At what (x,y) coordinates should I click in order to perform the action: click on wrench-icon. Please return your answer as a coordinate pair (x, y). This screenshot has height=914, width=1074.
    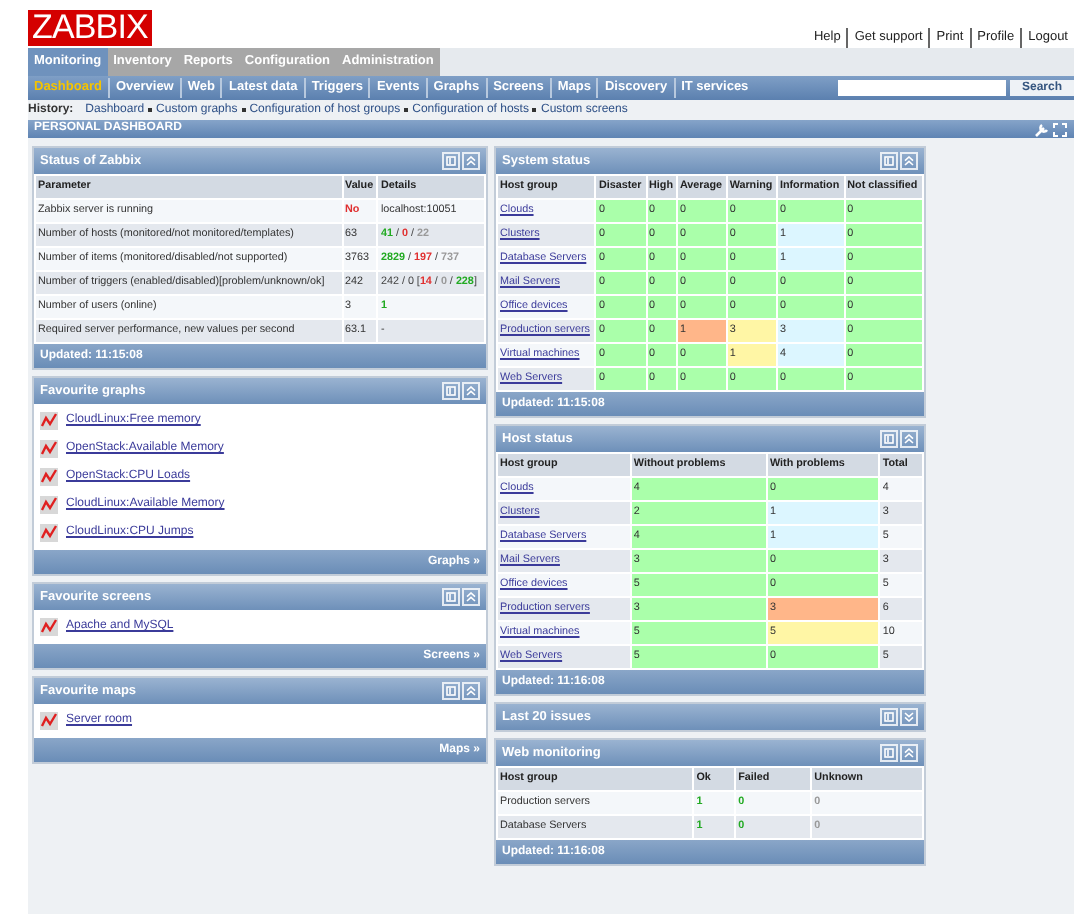
    Looking at the image, I should click on (1042, 129).